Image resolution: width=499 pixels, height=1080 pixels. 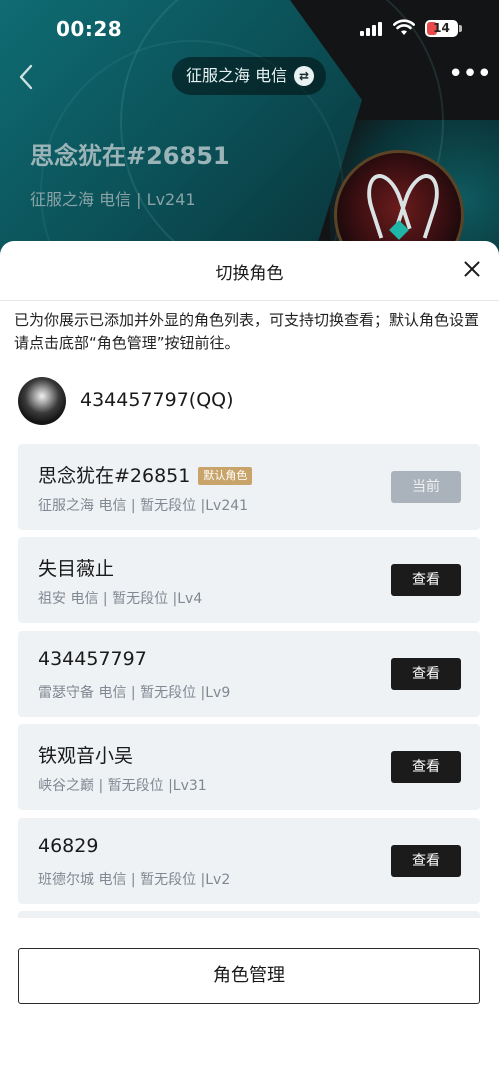 What do you see at coordinates (86, 756) in the screenshot?
I see `role-name: 铁观音小吴` at bounding box center [86, 756].